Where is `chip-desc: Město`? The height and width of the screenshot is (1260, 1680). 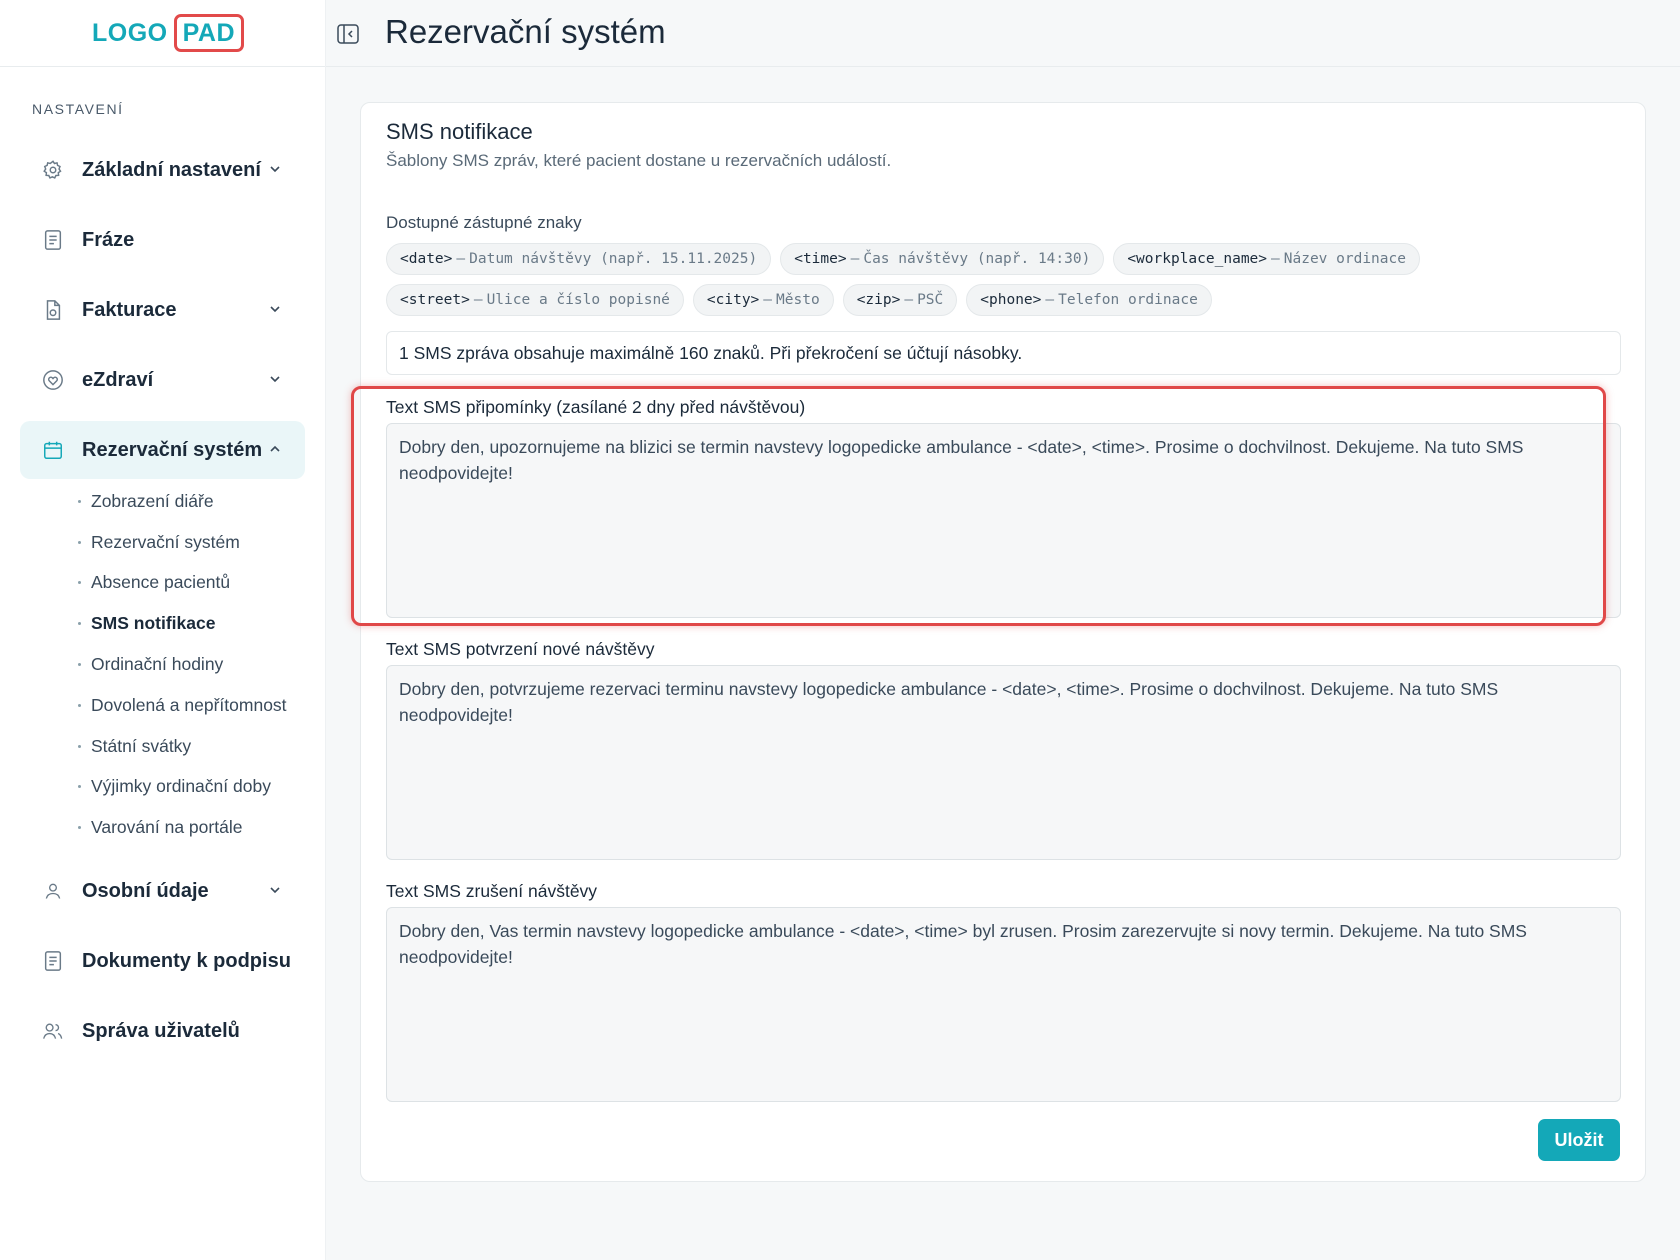 chip-desc: Město is located at coordinates (798, 300).